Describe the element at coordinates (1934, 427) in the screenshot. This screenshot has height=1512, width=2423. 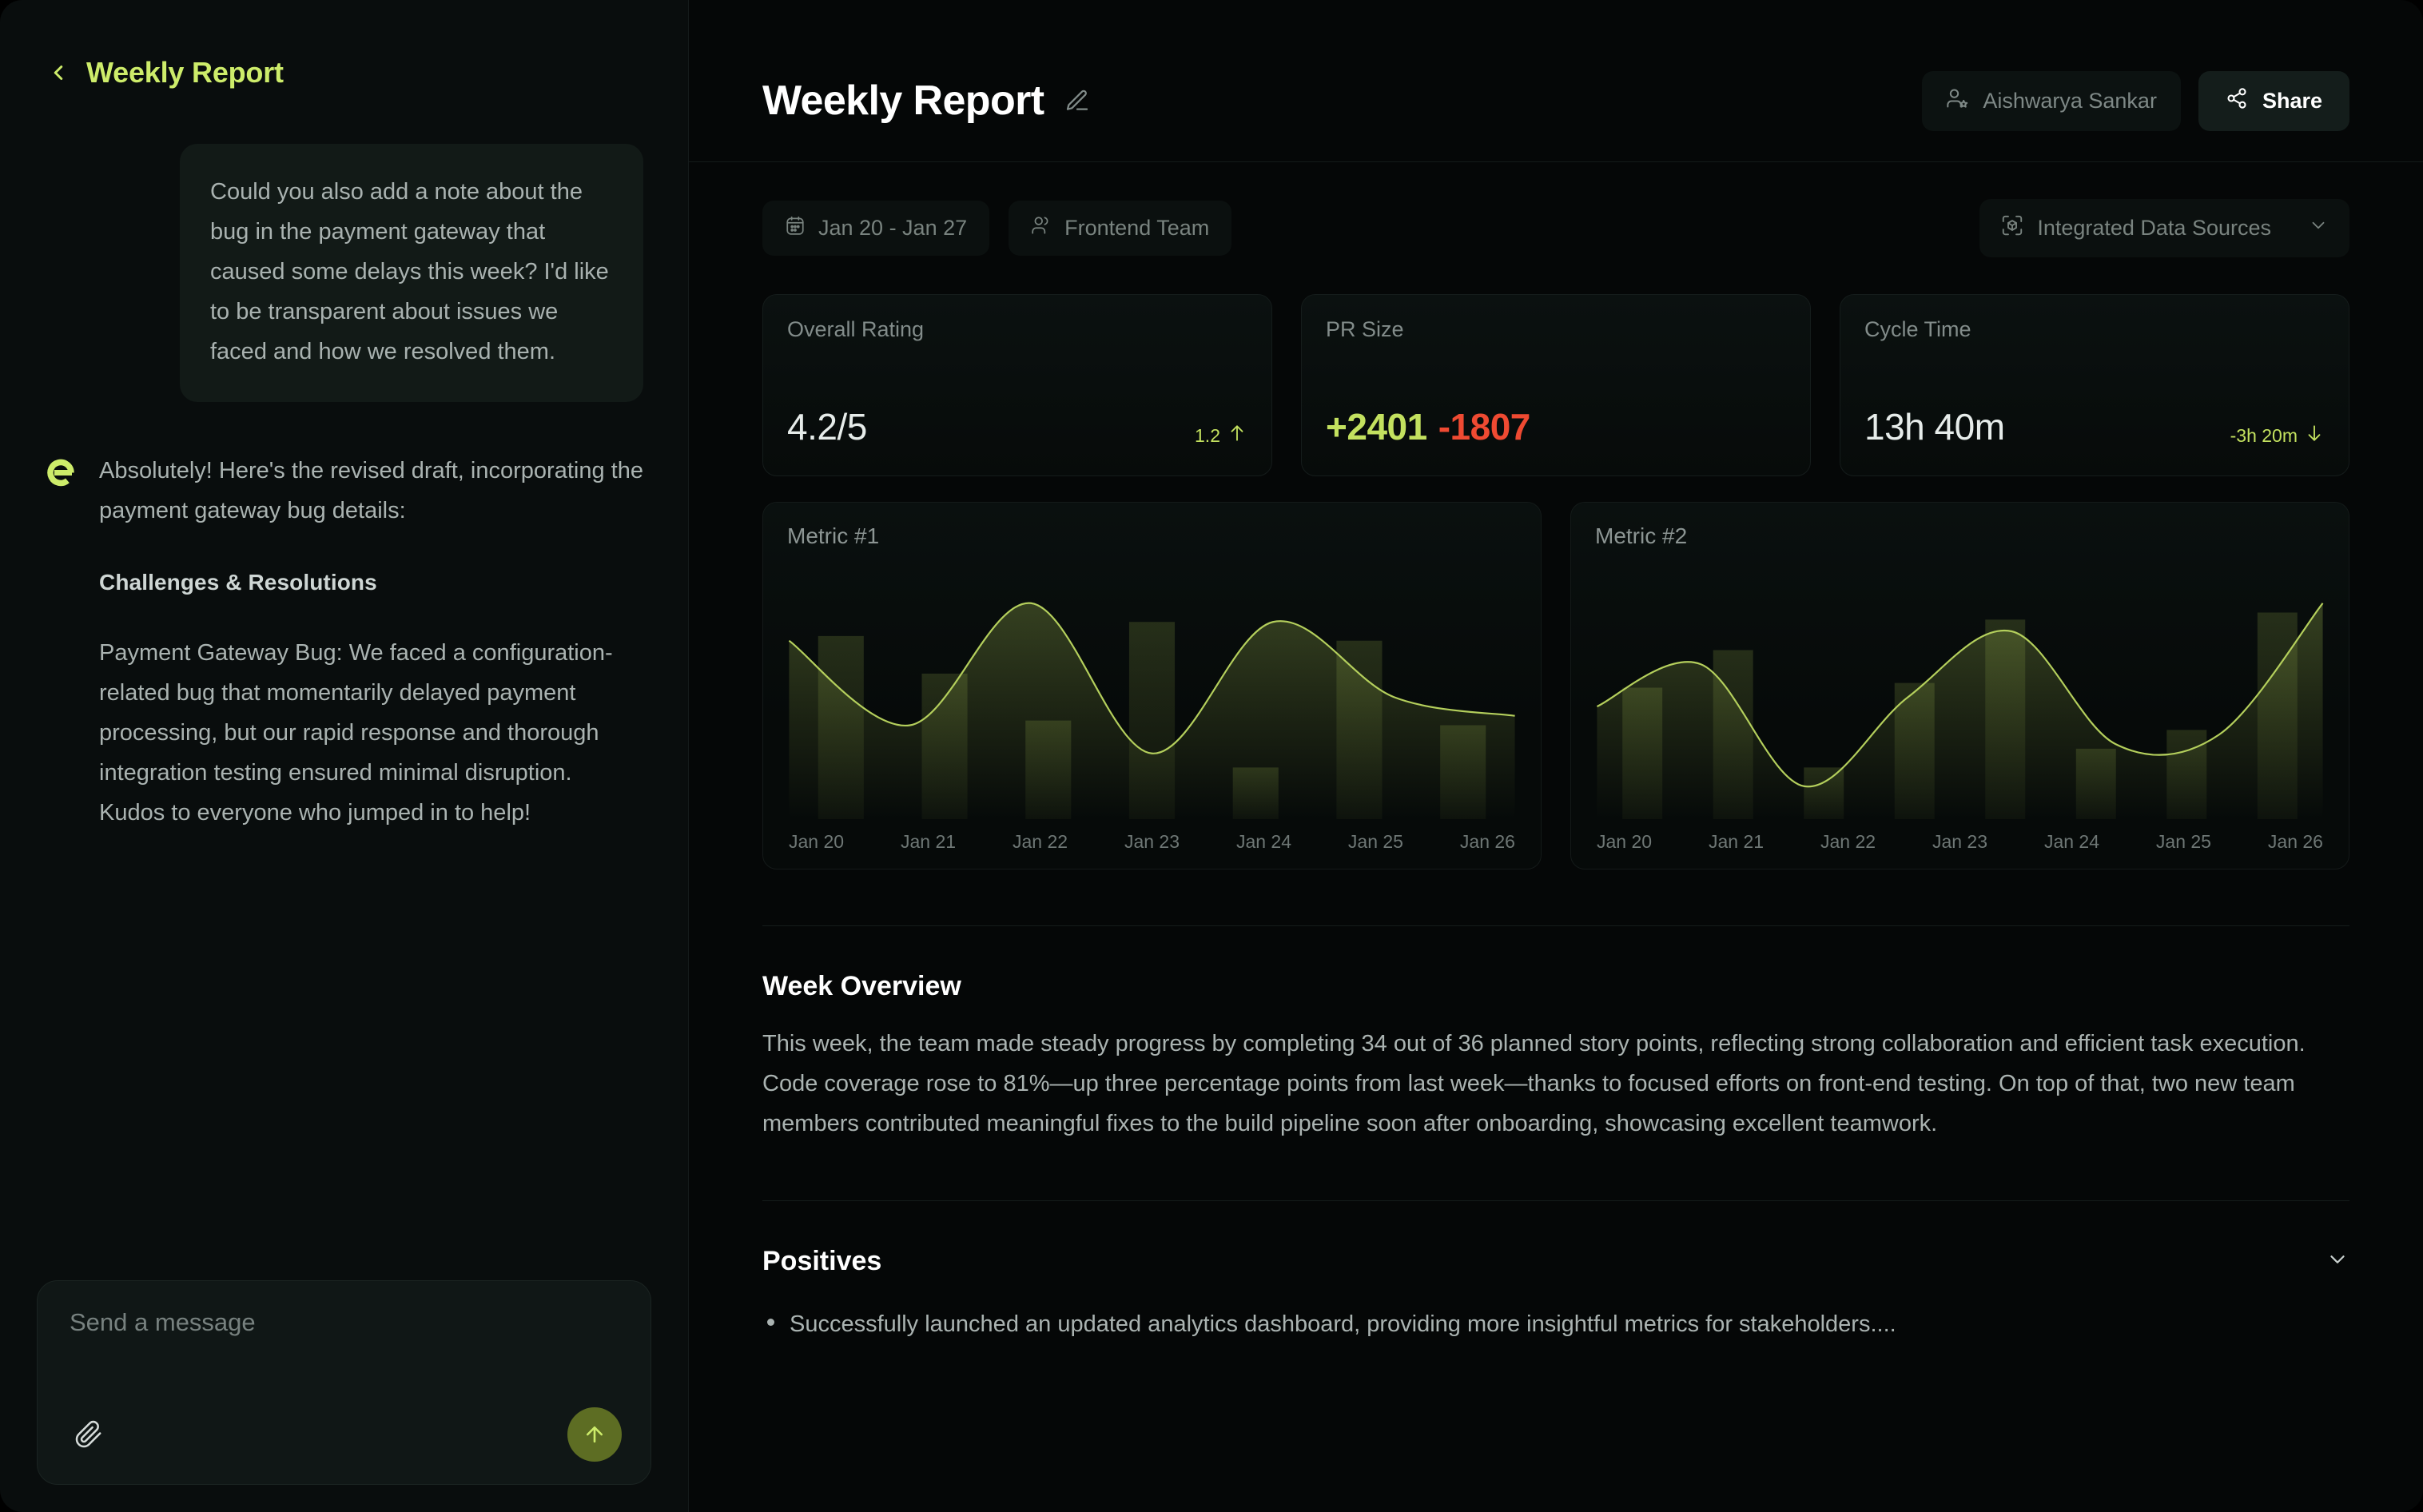
I see `stat-value: 13h 40m` at that location.